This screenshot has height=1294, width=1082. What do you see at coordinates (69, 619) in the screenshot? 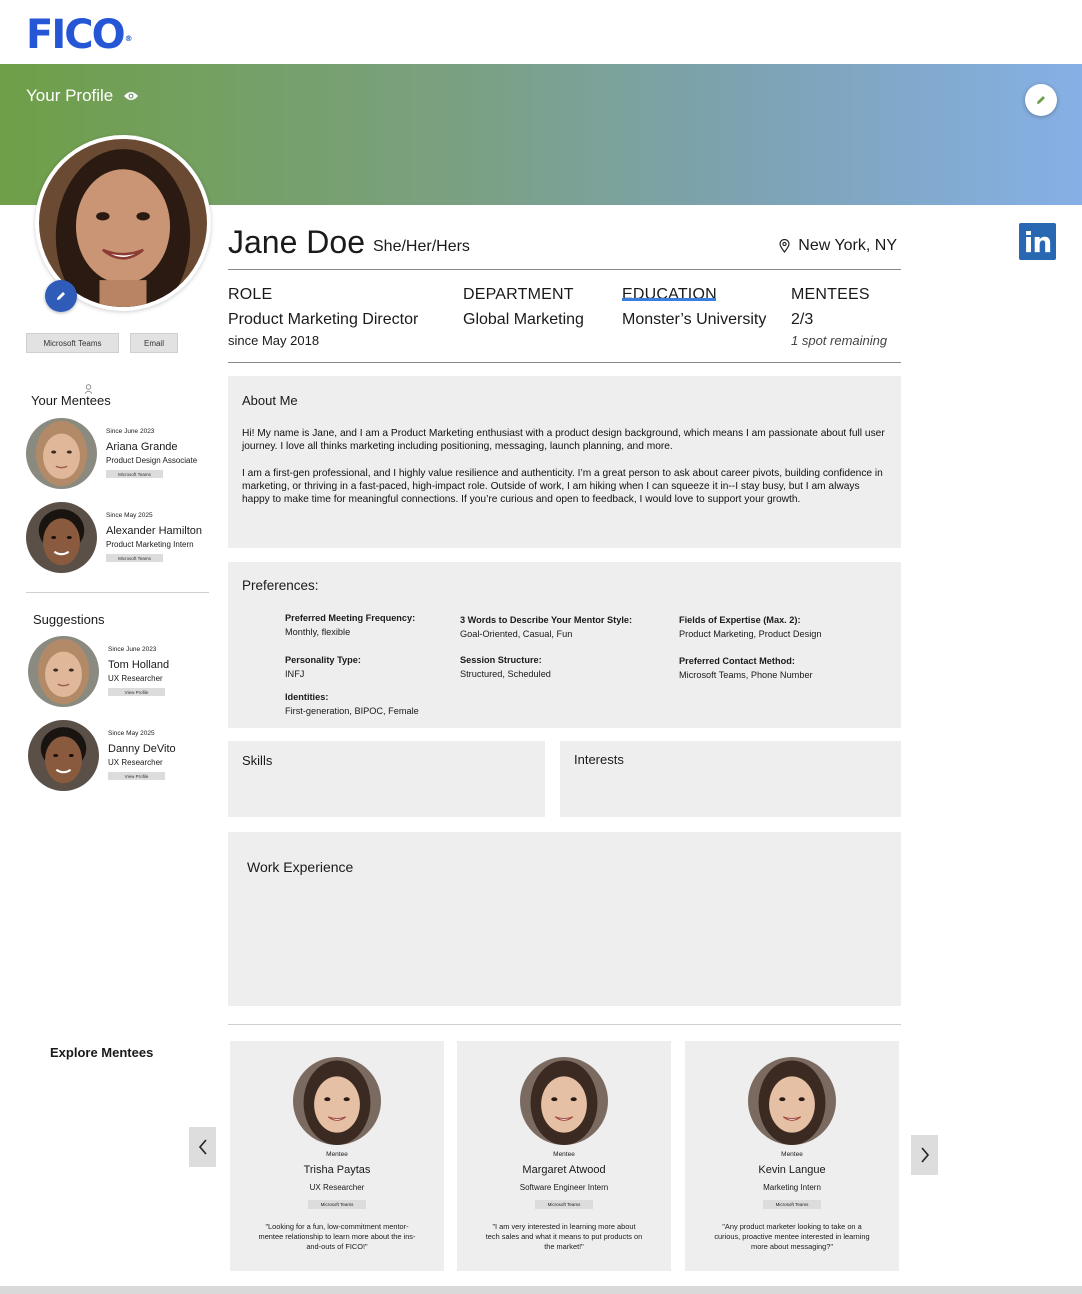
I see `suggestions-title: Suggestions` at bounding box center [69, 619].